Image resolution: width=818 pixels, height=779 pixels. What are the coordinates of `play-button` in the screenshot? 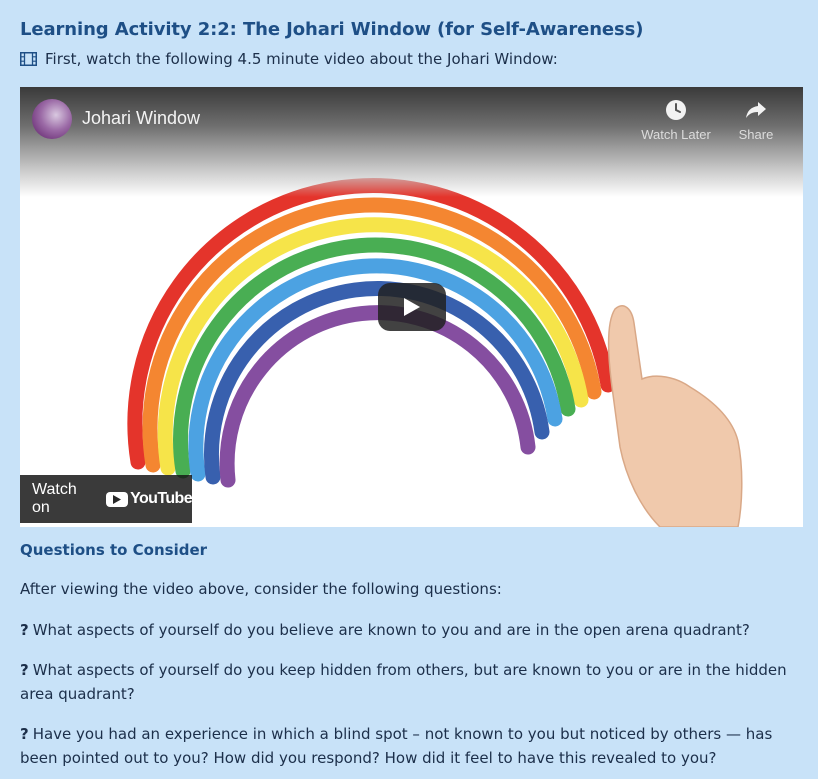 It's located at (412, 307).